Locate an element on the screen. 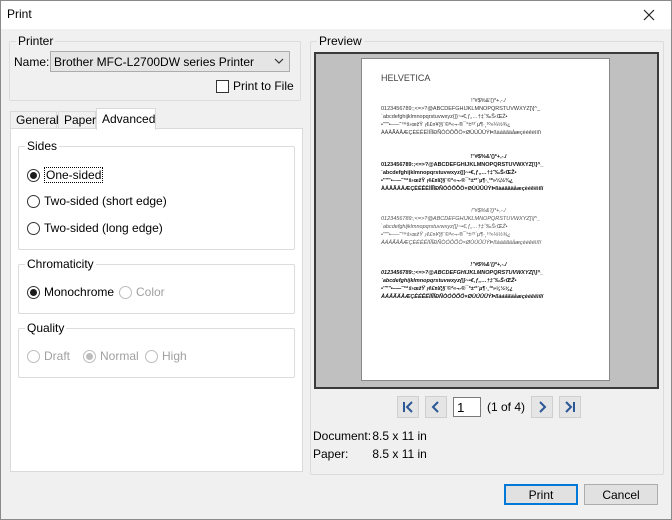 The width and height of the screenshot is (672, 520). first-page-button is located at coordinates (408, 407).